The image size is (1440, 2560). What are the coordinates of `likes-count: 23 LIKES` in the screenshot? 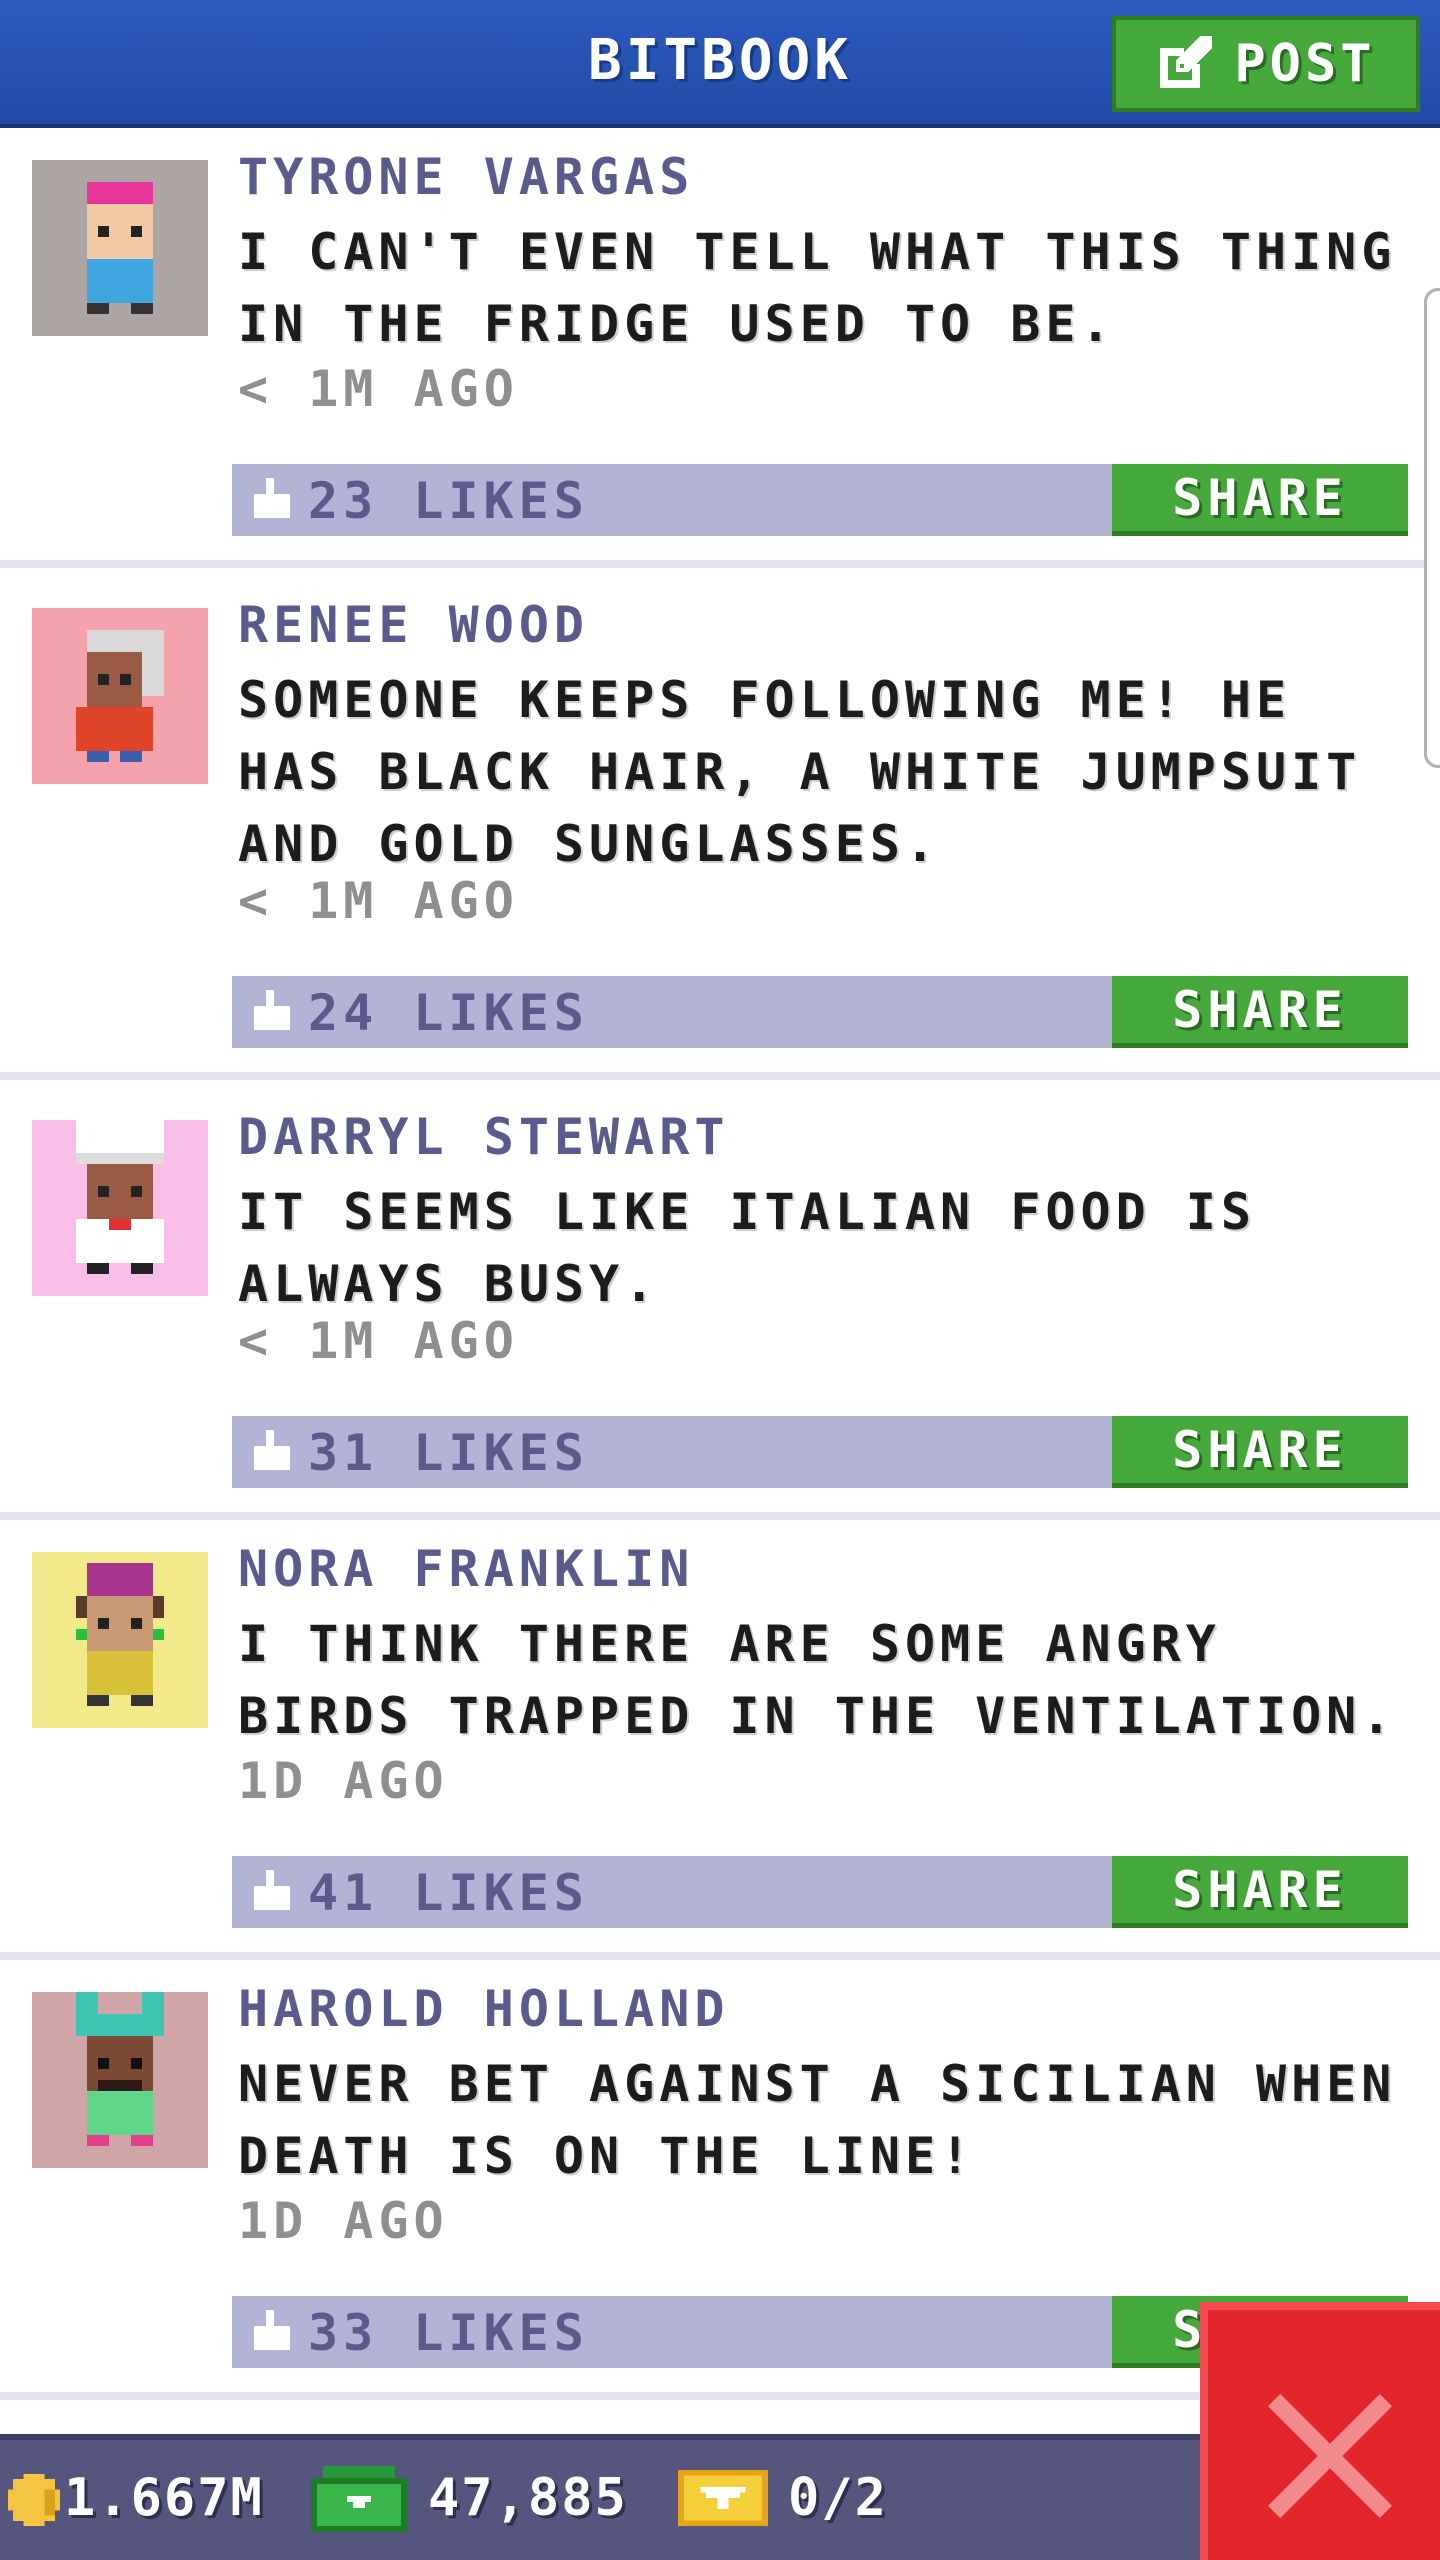 It's located at (448, 501).